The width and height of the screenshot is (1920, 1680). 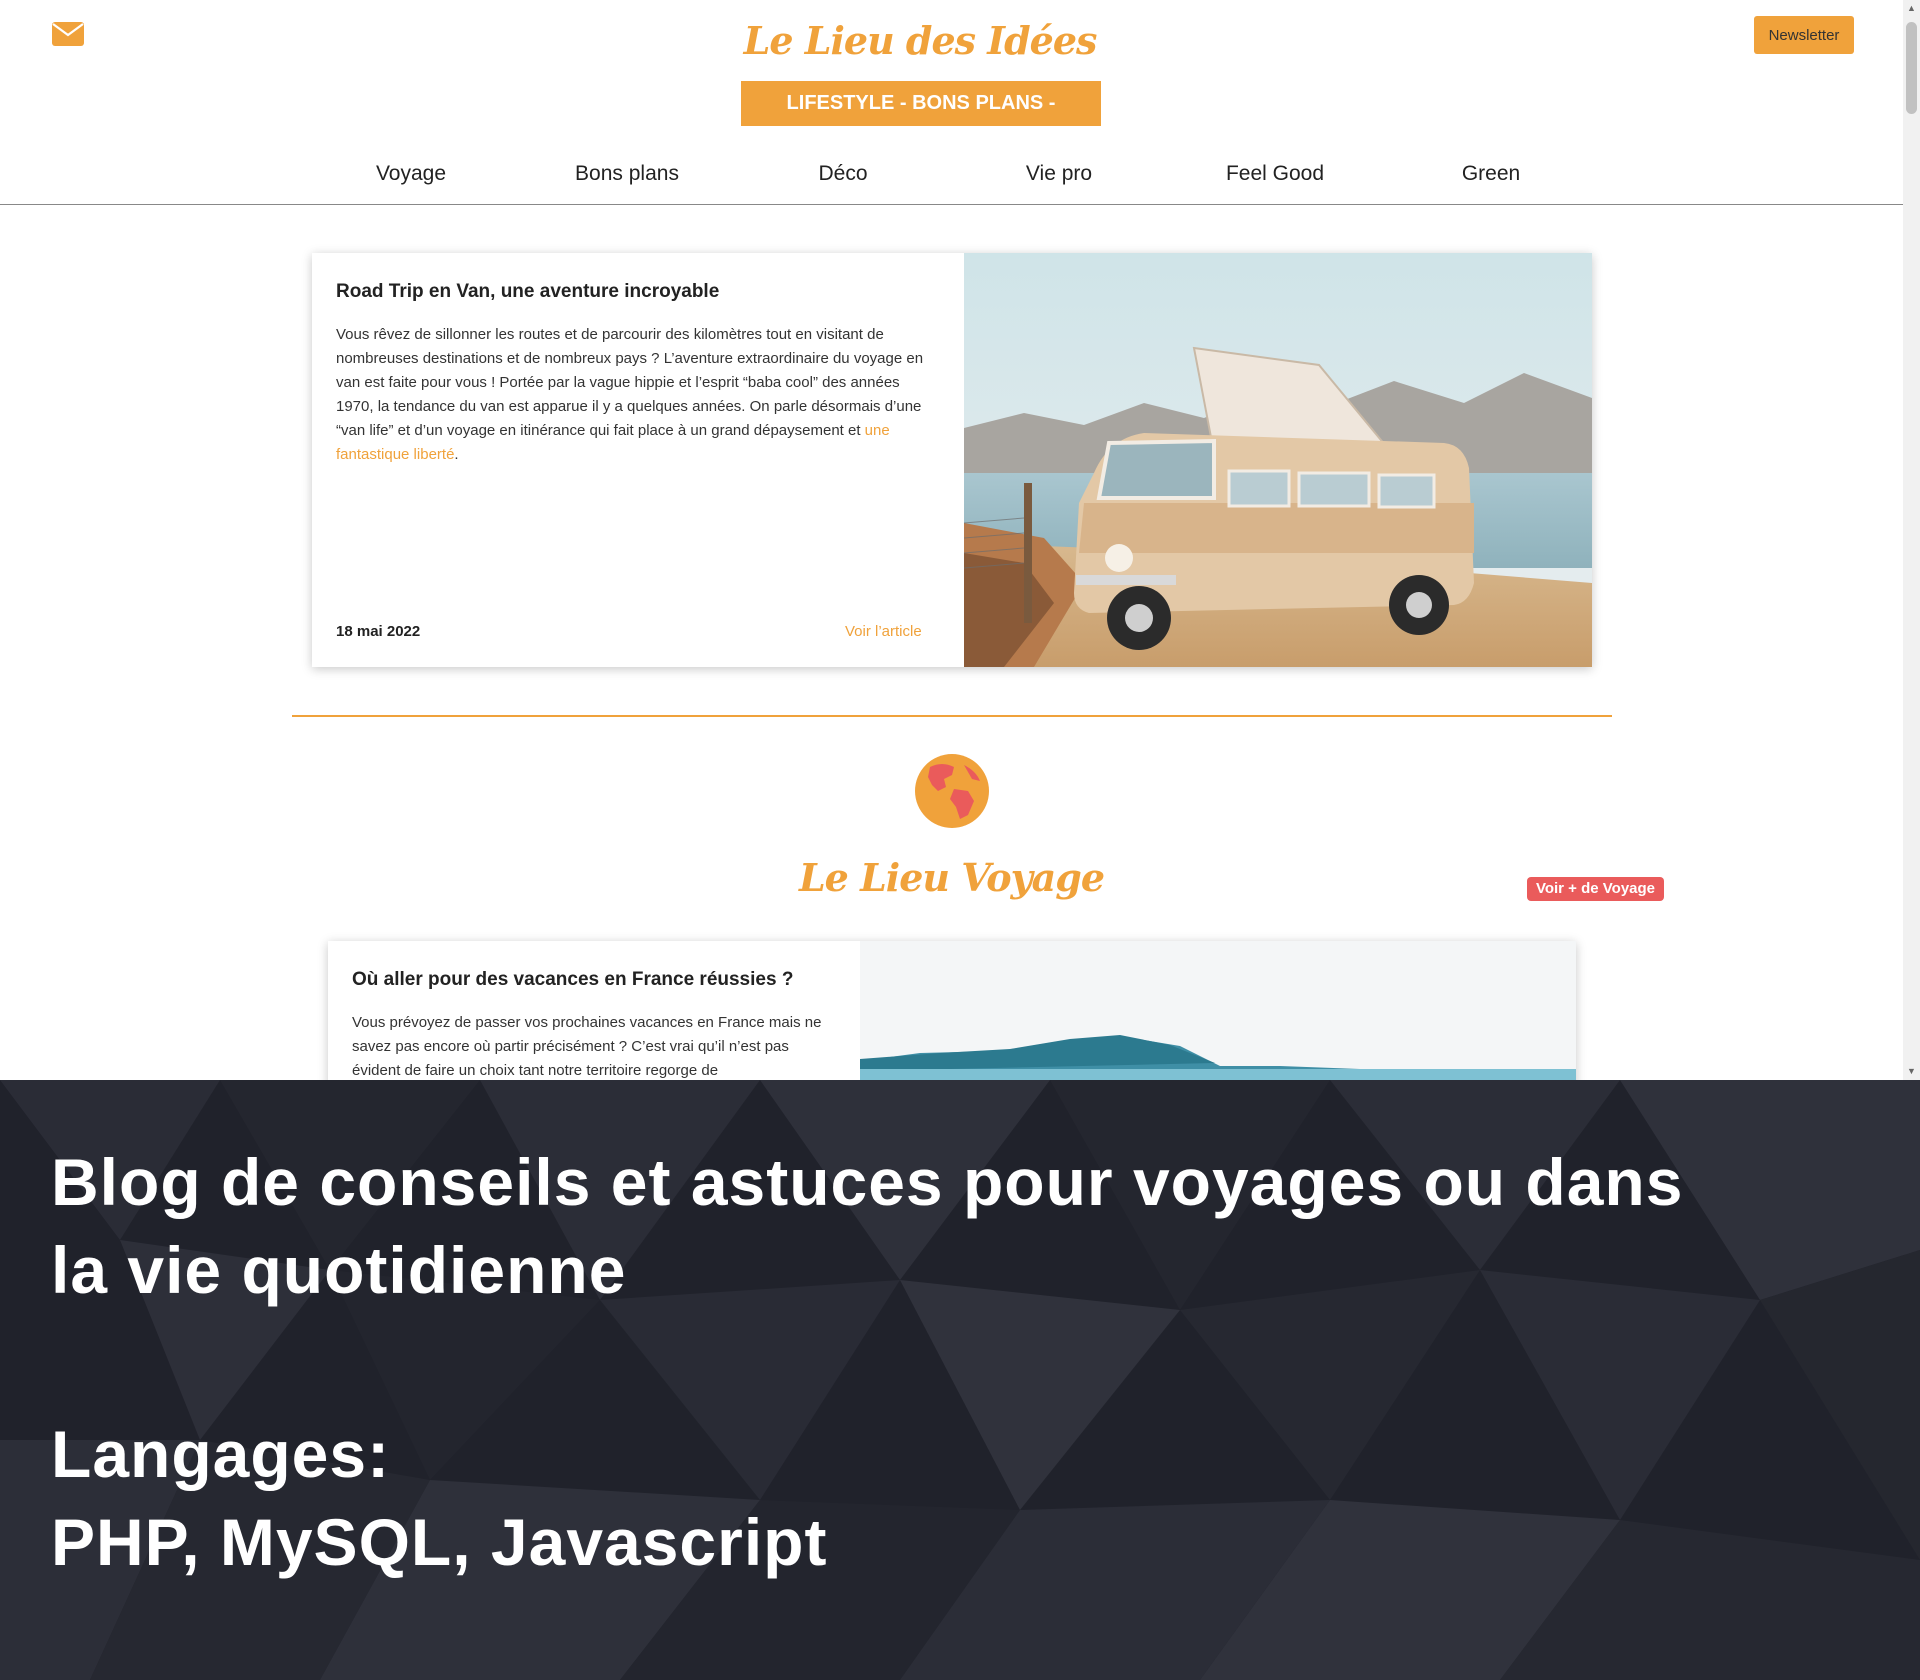 I want to click on nav-item-vie-pro: Vie pro, so click(x=1059, y=174).